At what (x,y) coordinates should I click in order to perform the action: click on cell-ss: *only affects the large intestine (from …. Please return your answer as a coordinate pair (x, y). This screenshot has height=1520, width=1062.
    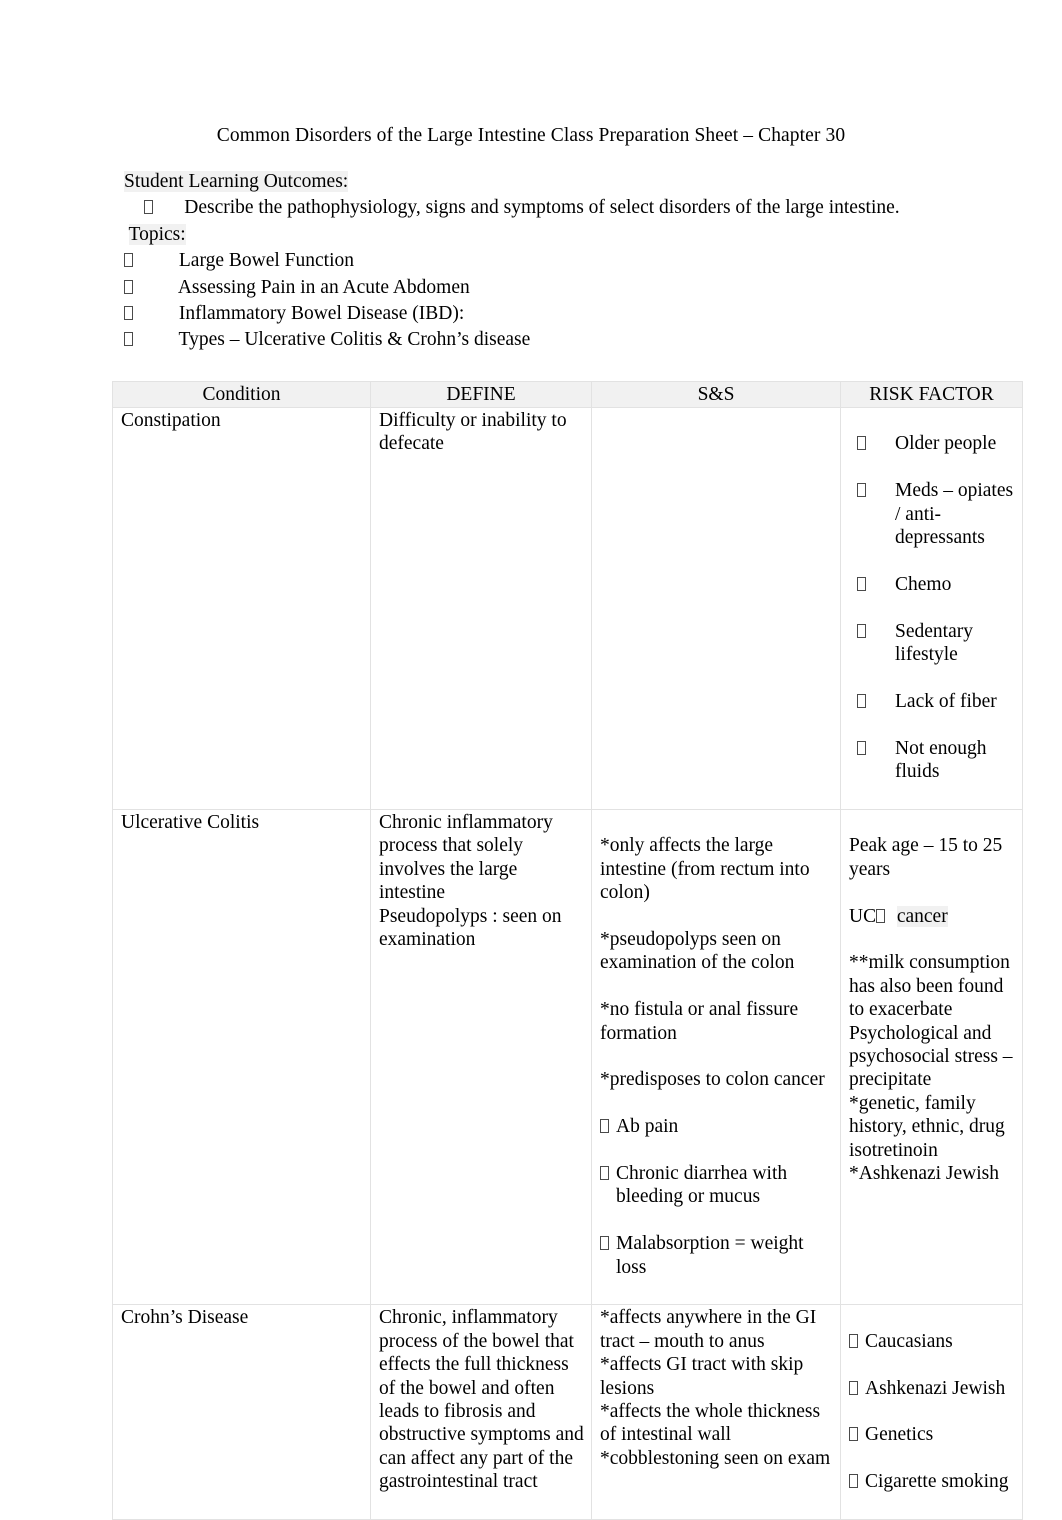
    Looking at the image, I should click on (716, 1057).